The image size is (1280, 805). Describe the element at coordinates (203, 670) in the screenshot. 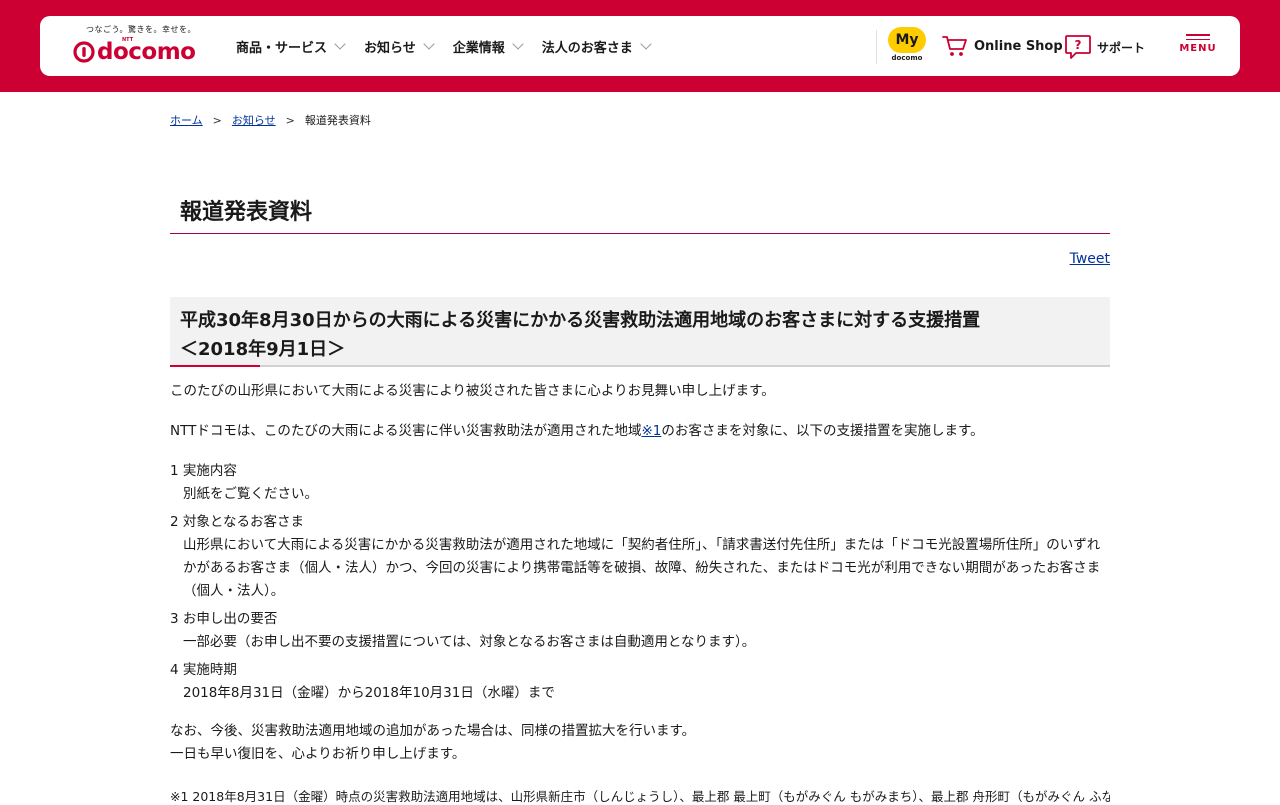

I see `list-item-heading: 4 実施時期` at that location.